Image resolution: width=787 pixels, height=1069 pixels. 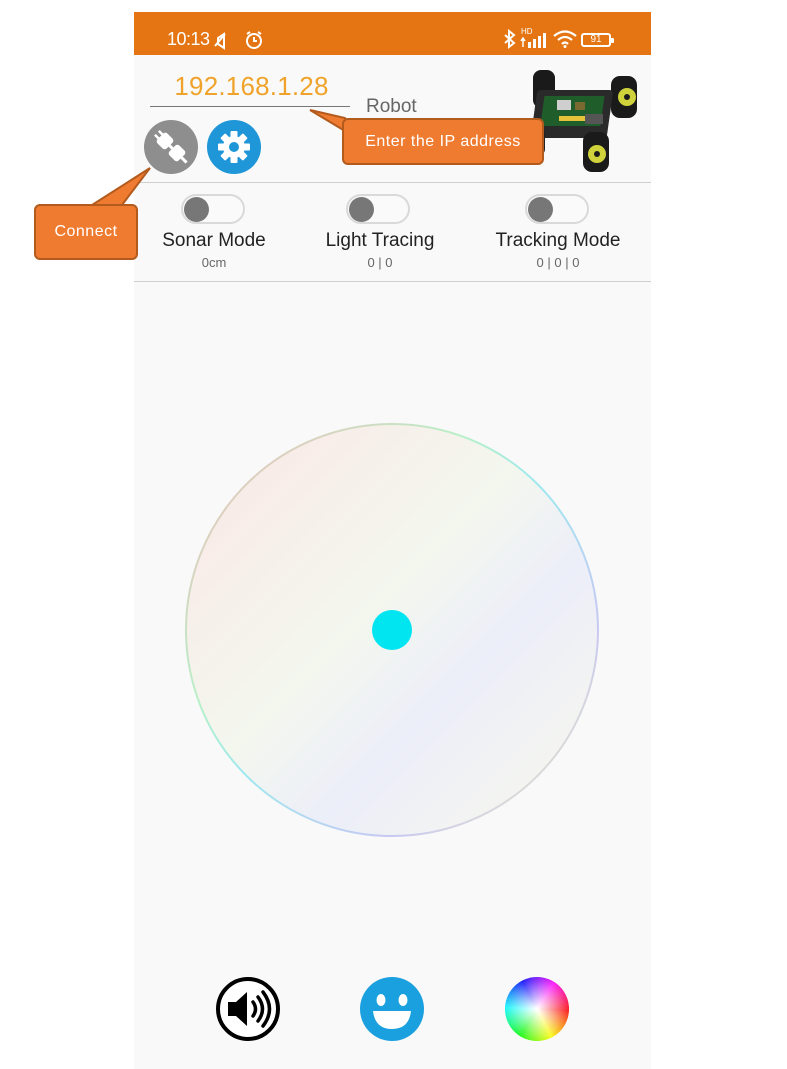 What do you see at coordinates (510, 39) in the screenshot?
I see `bluetooth-icon` at bounding box center [510, 39].